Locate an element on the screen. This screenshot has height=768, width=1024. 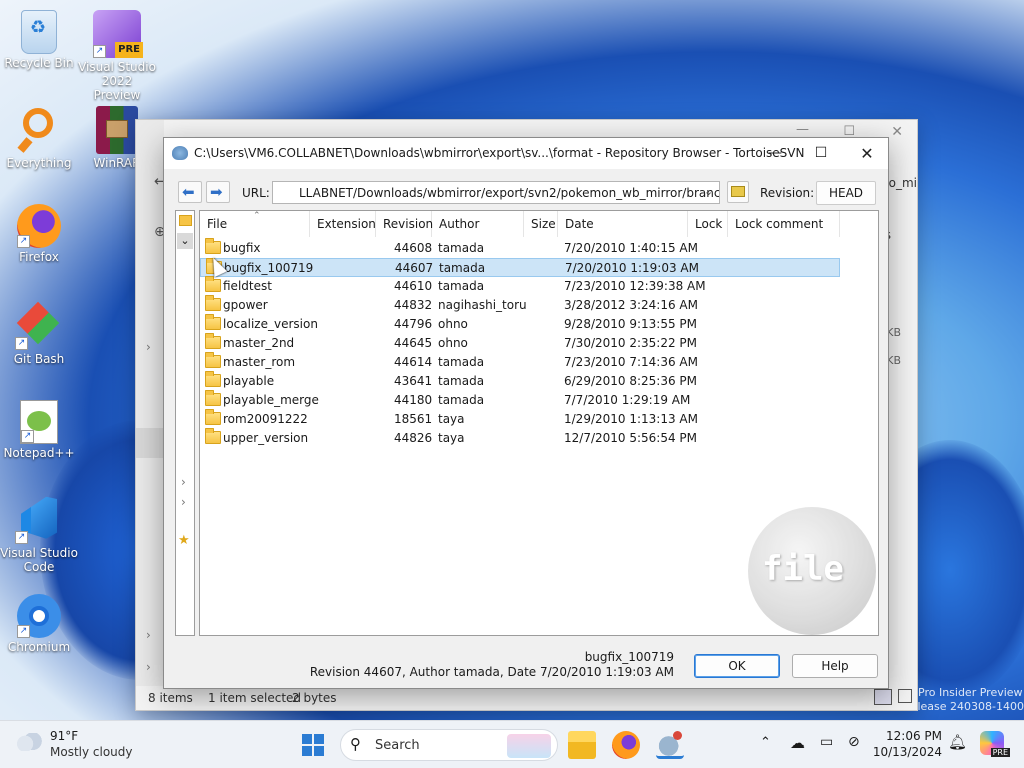
url-dropdown-chevron-icon: ⌄ is located at coordinates (708, 191).